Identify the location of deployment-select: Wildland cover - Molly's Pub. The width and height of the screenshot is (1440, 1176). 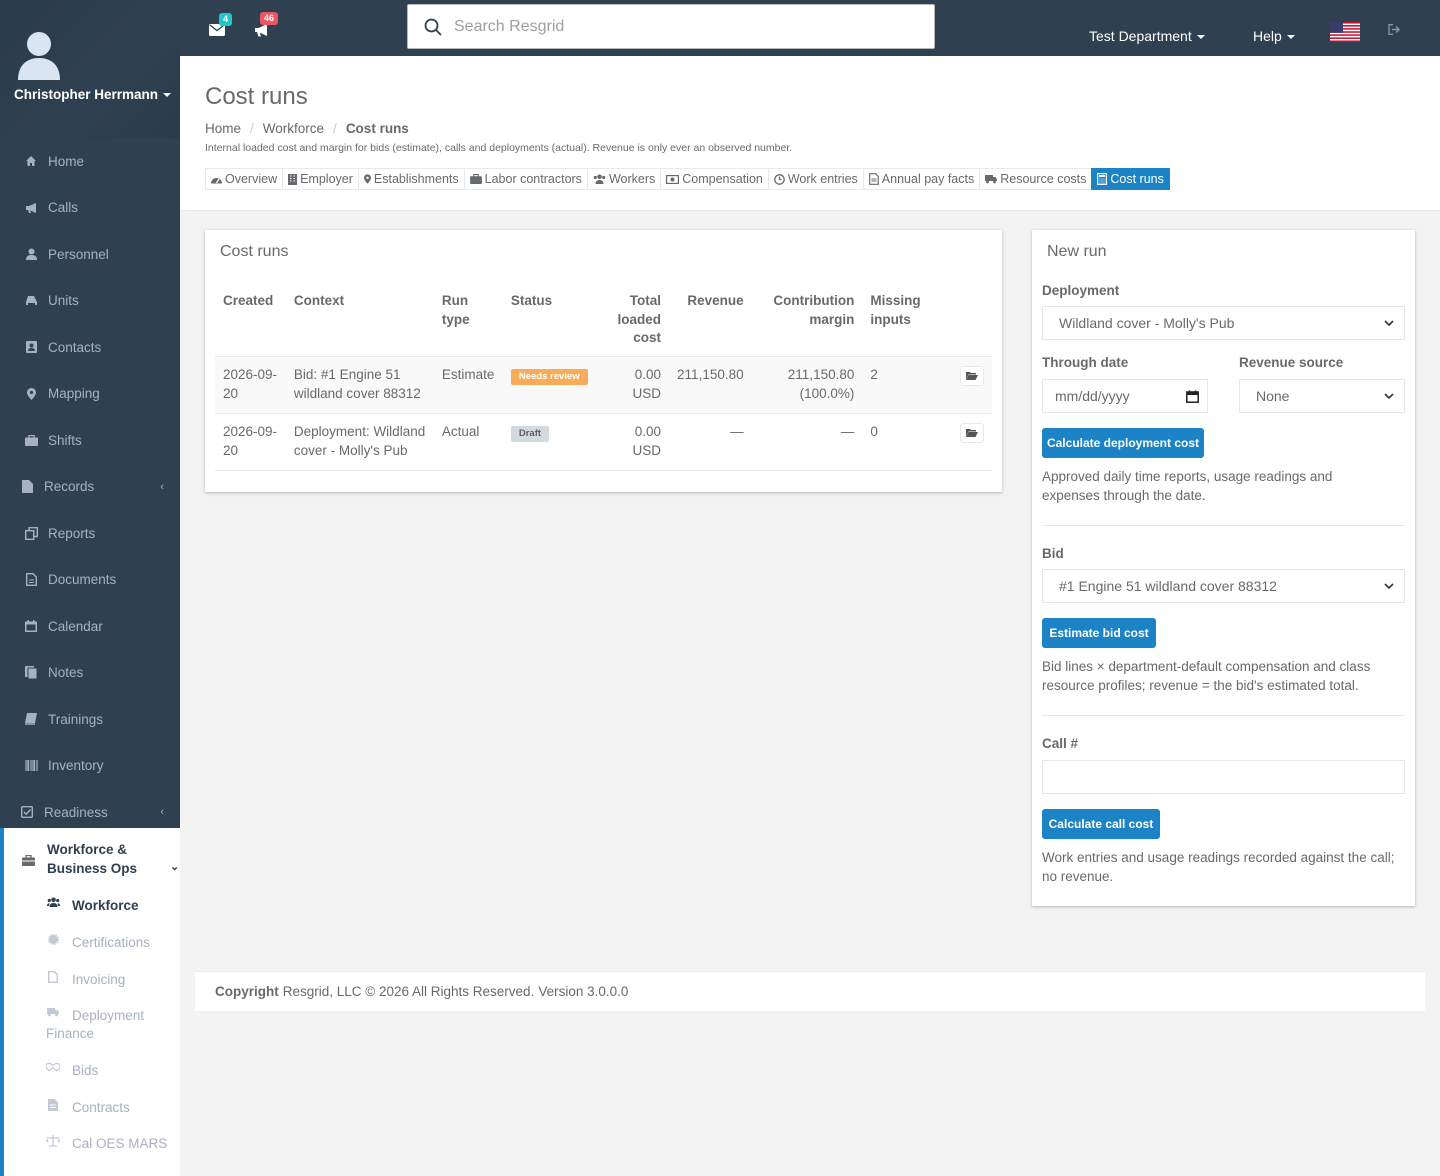
(1223, 323).